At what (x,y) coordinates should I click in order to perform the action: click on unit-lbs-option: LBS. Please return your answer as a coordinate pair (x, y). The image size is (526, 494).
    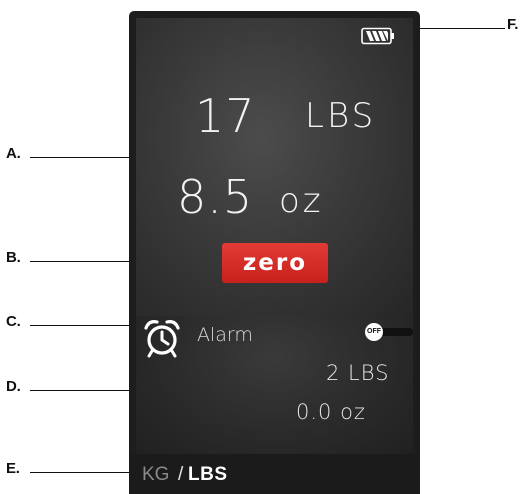
    Looking at the image, I should click on (208, 475).